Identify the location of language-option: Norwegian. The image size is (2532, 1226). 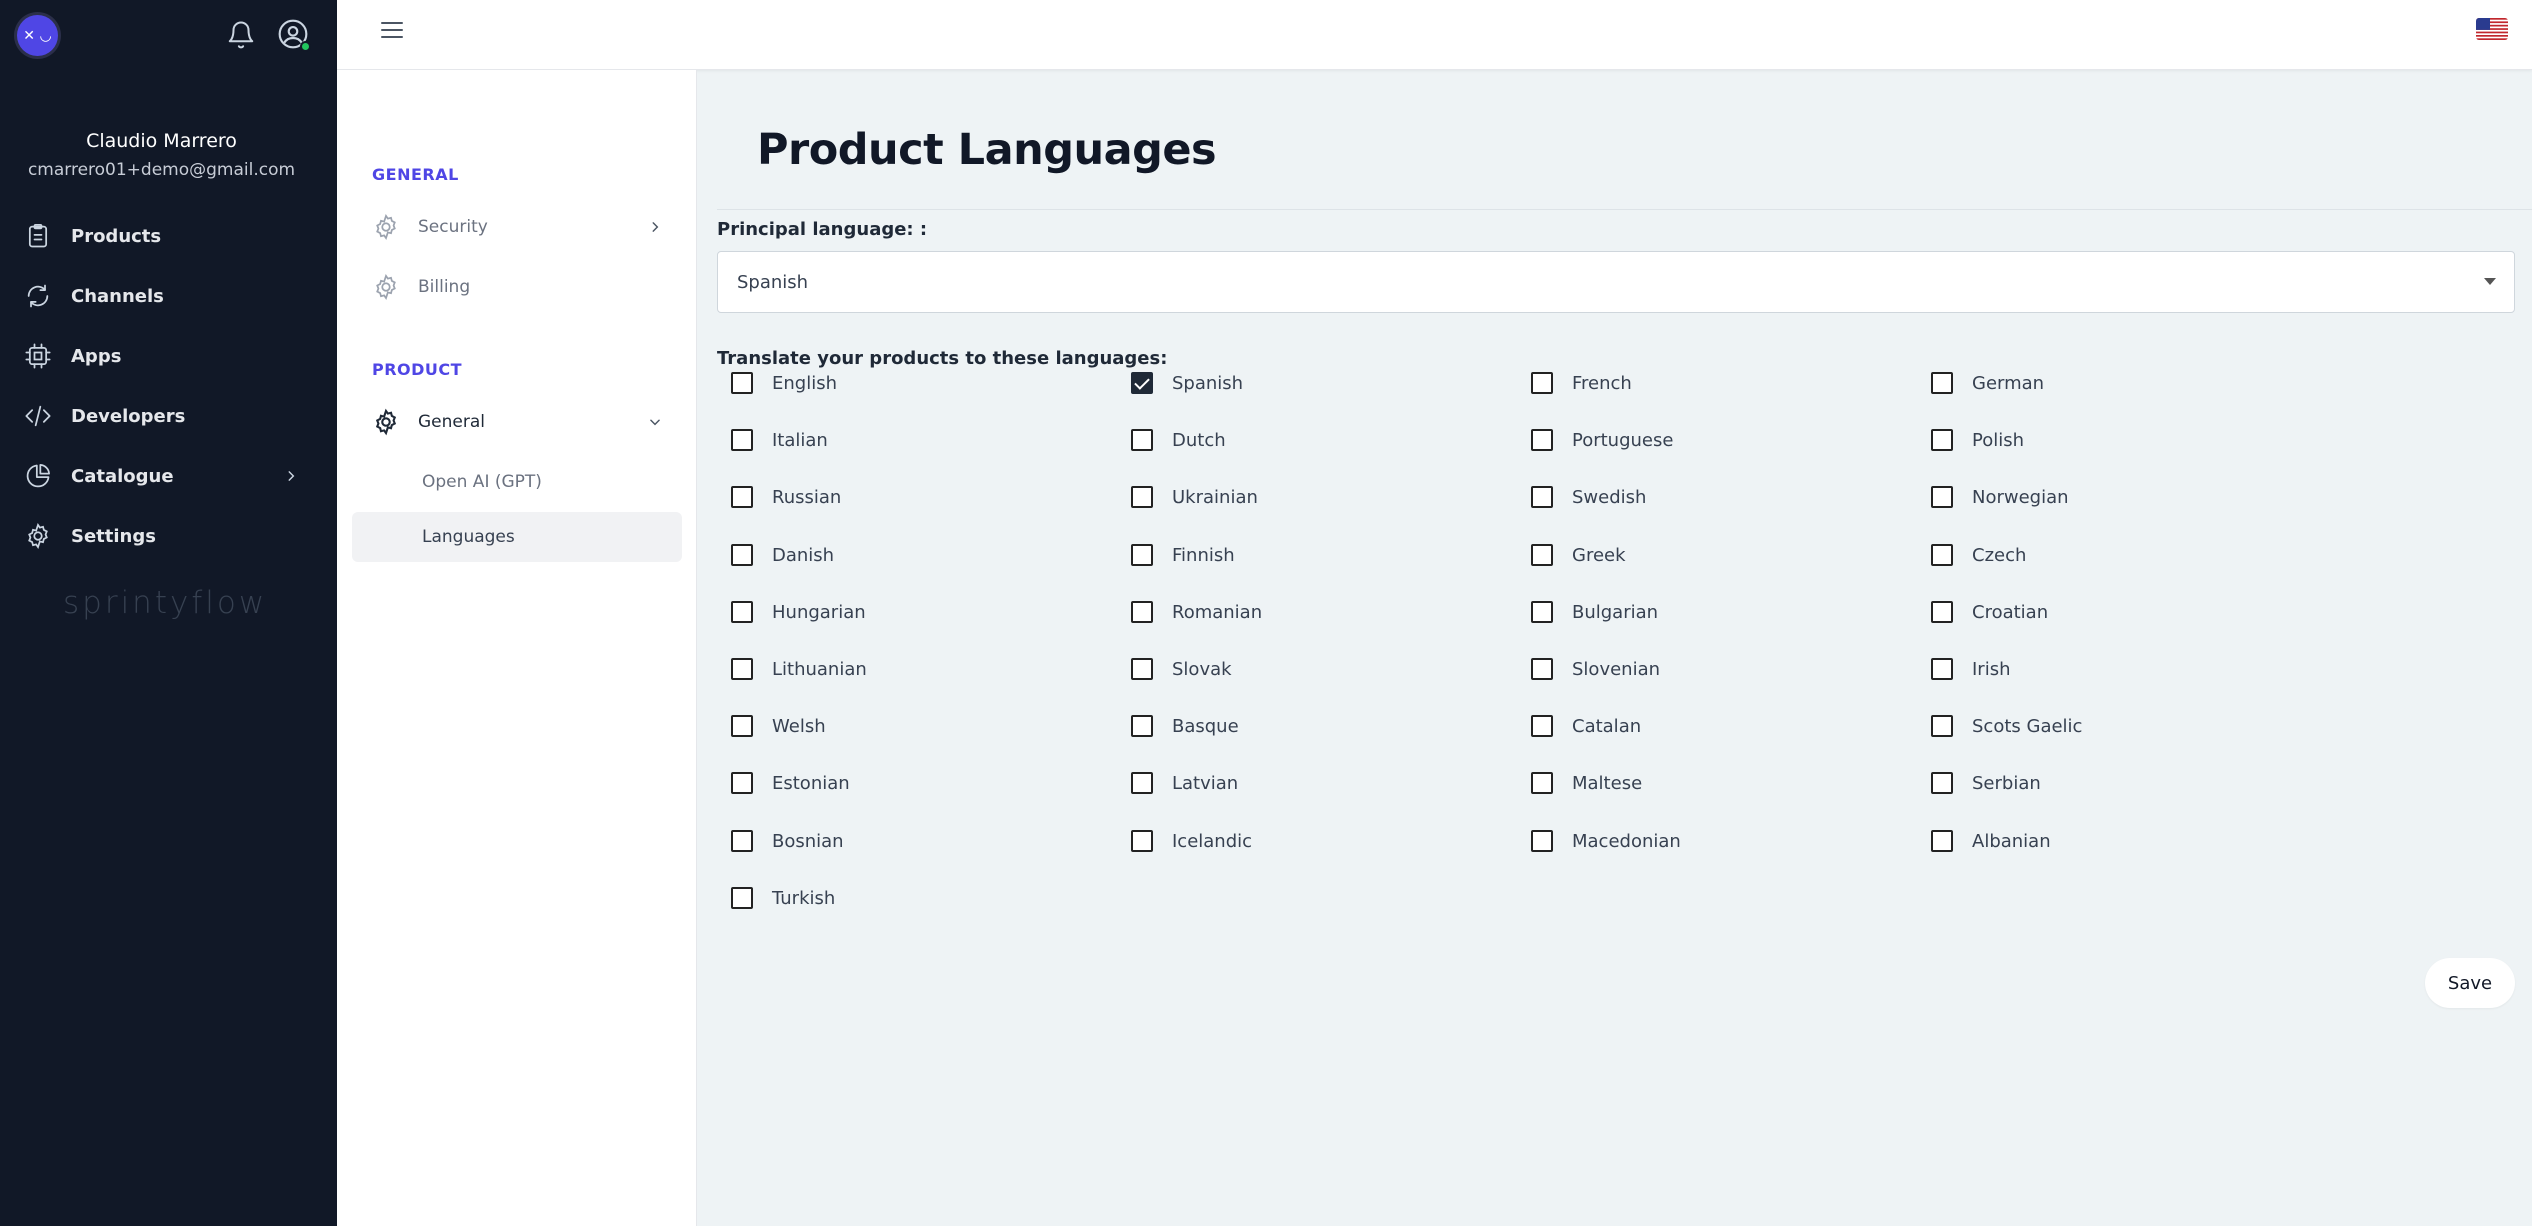
(2000, 497).